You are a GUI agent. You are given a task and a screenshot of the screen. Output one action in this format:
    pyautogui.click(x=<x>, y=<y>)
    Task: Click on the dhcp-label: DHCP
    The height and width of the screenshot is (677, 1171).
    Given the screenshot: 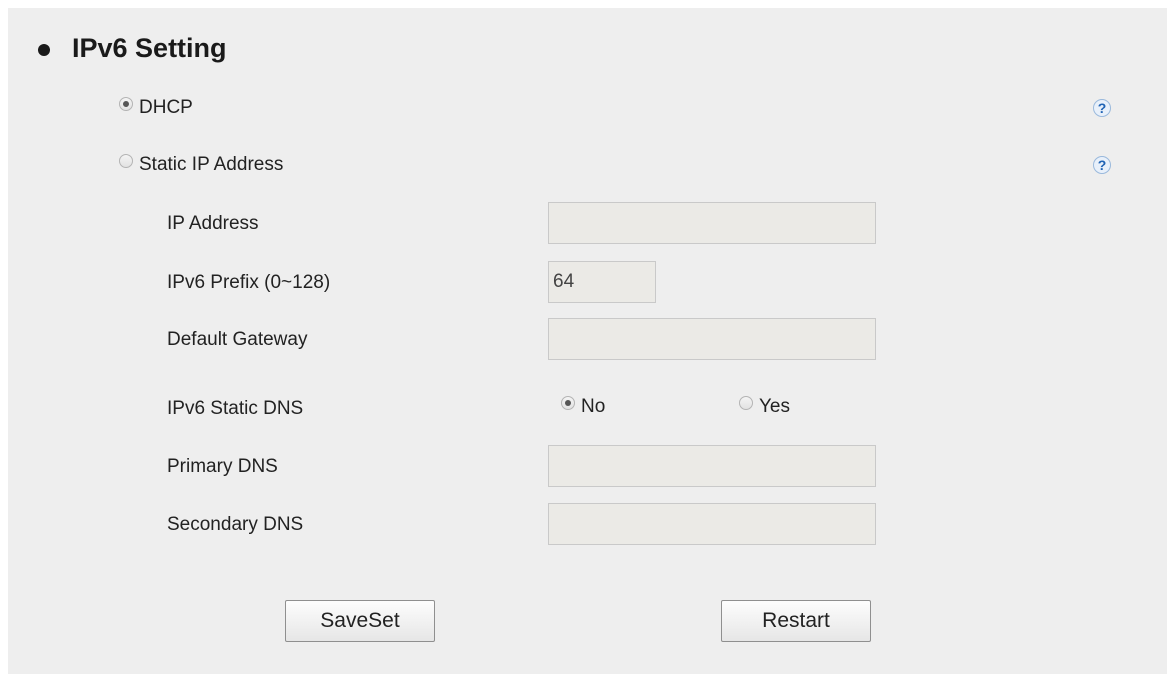 What is the action you would take?
    pyautogui.click(x=166, y=107)
    